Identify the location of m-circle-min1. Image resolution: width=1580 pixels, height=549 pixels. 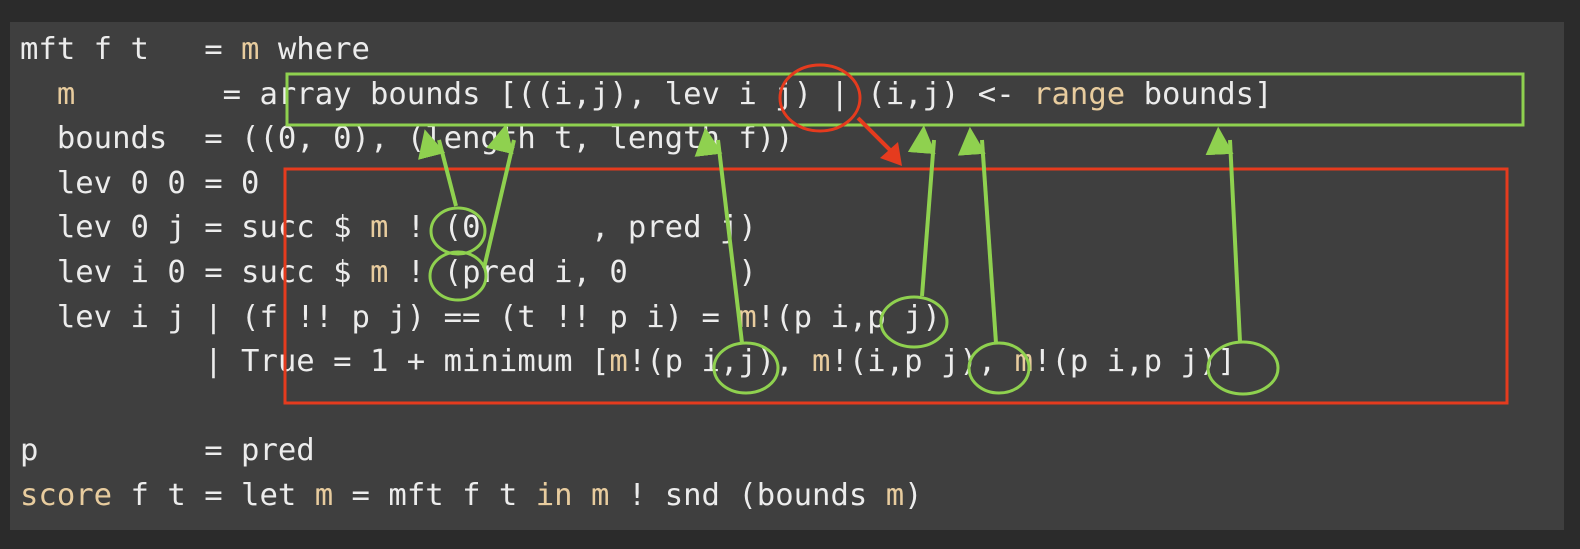
(746, 368).